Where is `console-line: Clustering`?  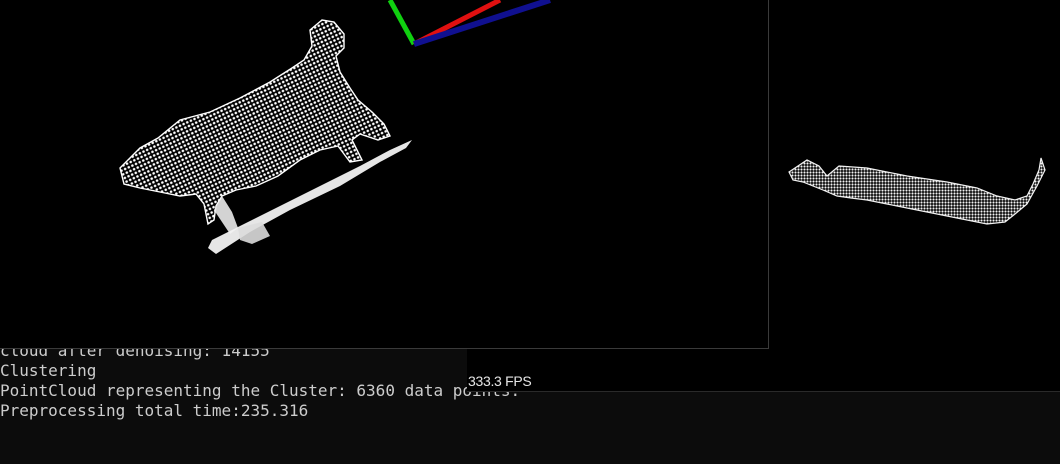
console-line: Clustering is located at coordinates (48, 370).